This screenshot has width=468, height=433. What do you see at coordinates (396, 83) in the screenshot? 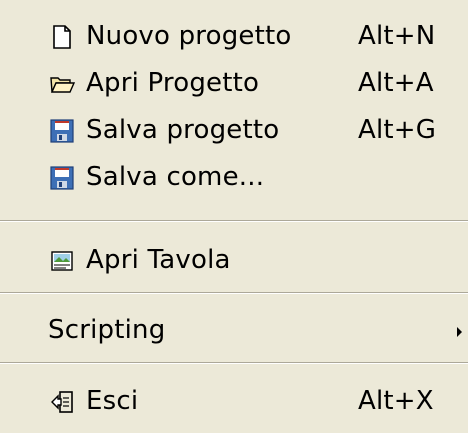
I see `menu-item-shortcut: Alt+A` at bounding box center [396, 83].